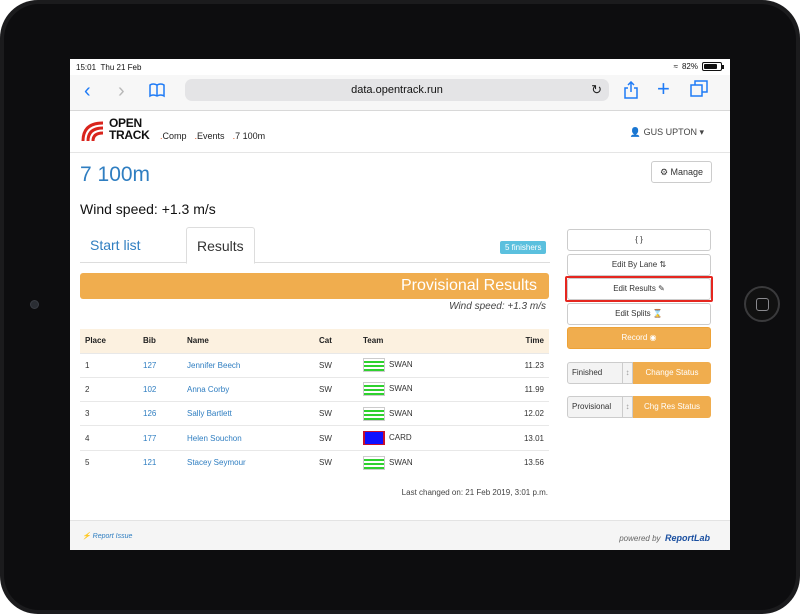  What do you see at coordinates (701, 132) in the screenshot?
I see `caret-down-icon: ▾` at bounding box center [701, 132].